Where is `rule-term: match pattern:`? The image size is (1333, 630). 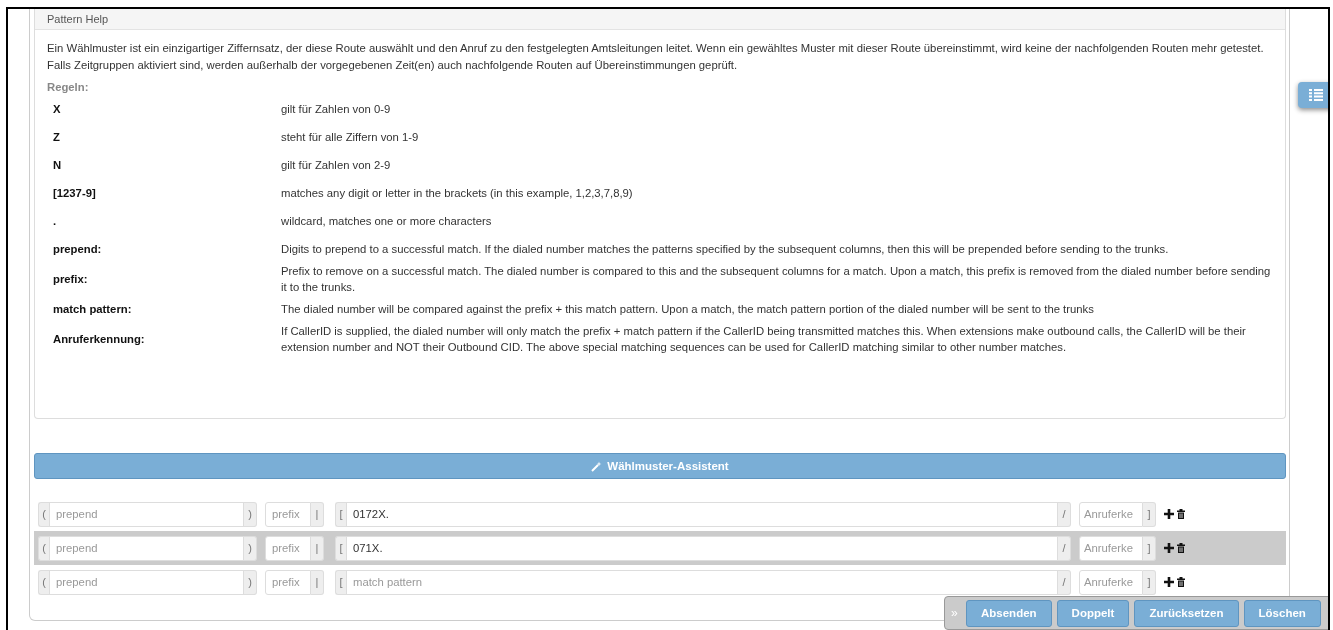 rule-term: match pattern: is located at coordinates (92, 309).